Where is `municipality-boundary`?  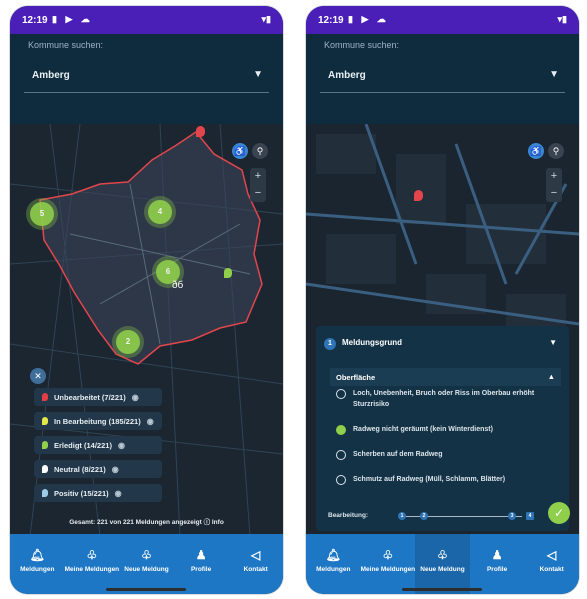 municipality-boundary is located at coordinates (151, 247).